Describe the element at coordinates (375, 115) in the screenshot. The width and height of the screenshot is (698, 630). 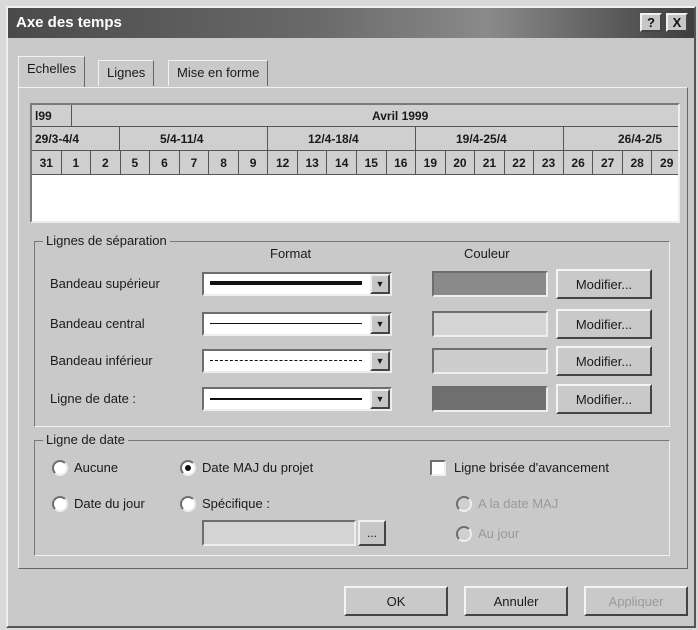
I see `timescale-month: Avril 1999` at that location.